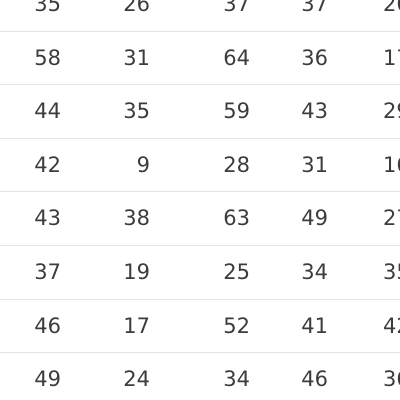  Describe the element at coordinates (136, 271) in the screenshot. I see `table-cell: 19` at that location.